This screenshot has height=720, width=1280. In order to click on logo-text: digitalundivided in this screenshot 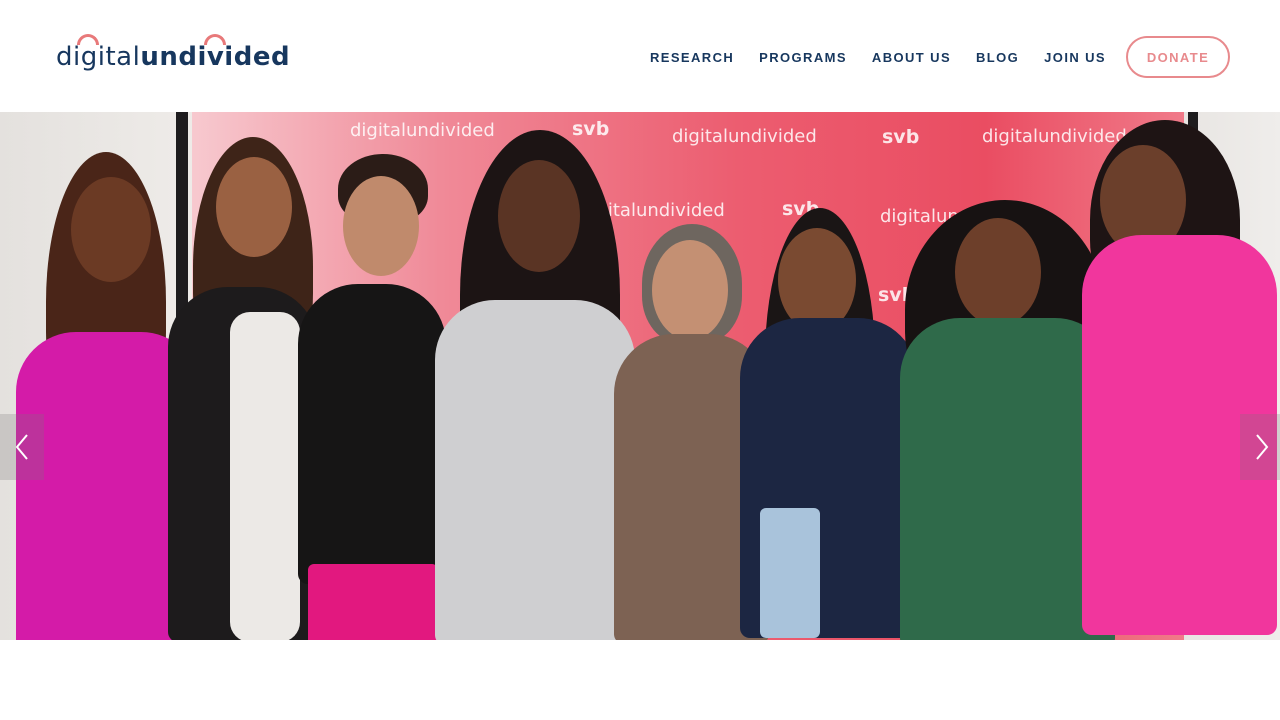, I will do `click(173, 57)`.